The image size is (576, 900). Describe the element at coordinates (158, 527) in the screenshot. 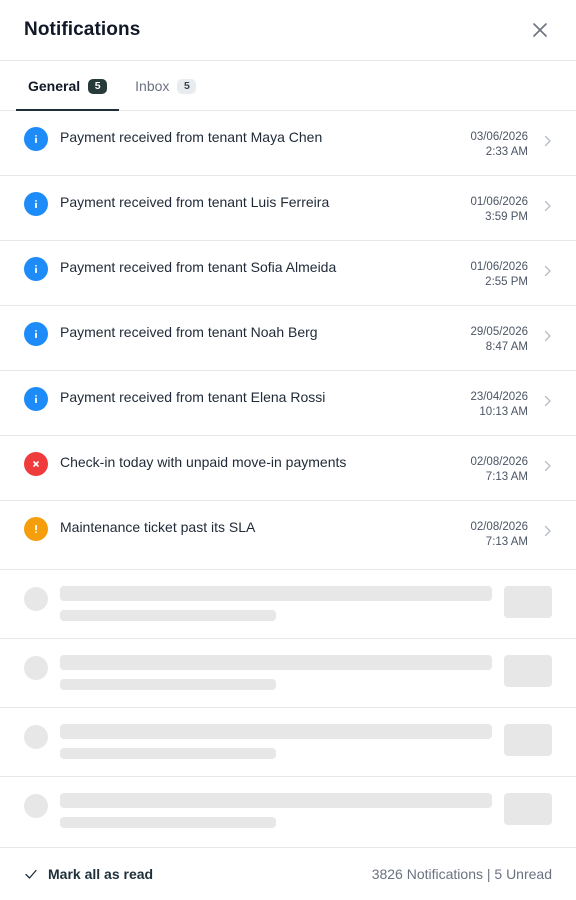

I see `notification-message: Maintenance ticket past its SLA` at that location.